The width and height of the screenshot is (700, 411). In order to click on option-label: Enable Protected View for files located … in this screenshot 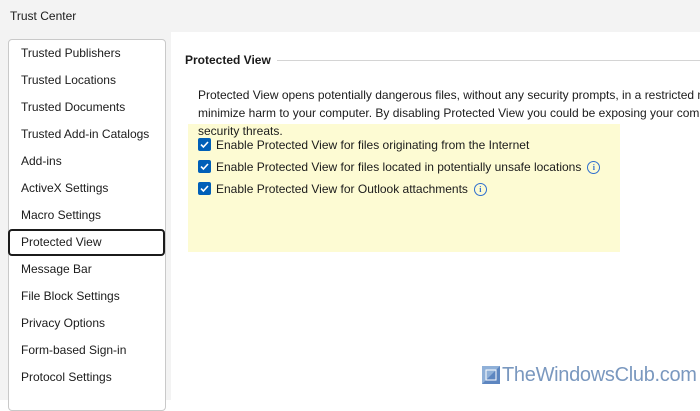, I will do `click(399, 167)`.